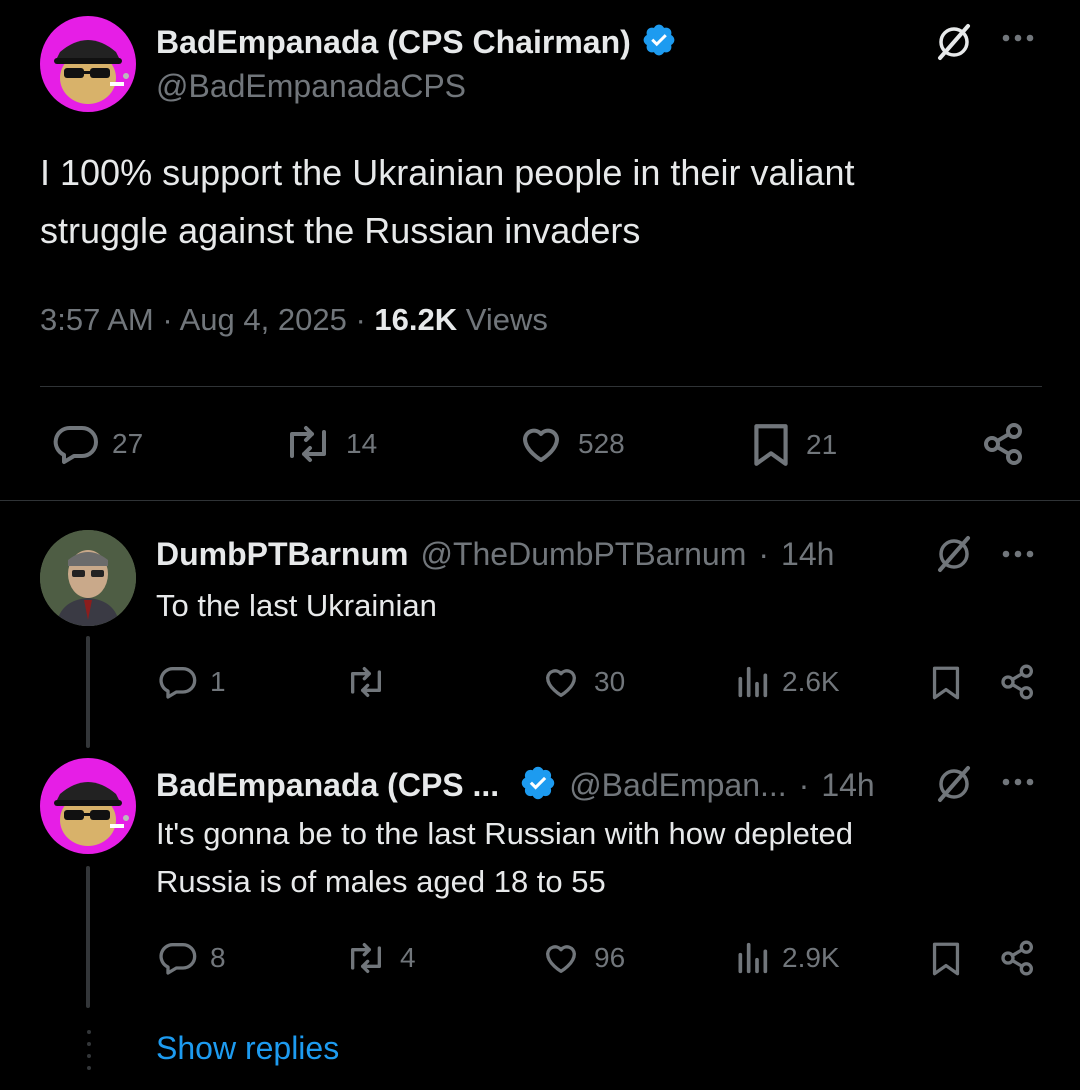  What do you see at coordinates (570, 444) in the screenshot?
I see `like-button: 528` at bounding box center [570, 444].